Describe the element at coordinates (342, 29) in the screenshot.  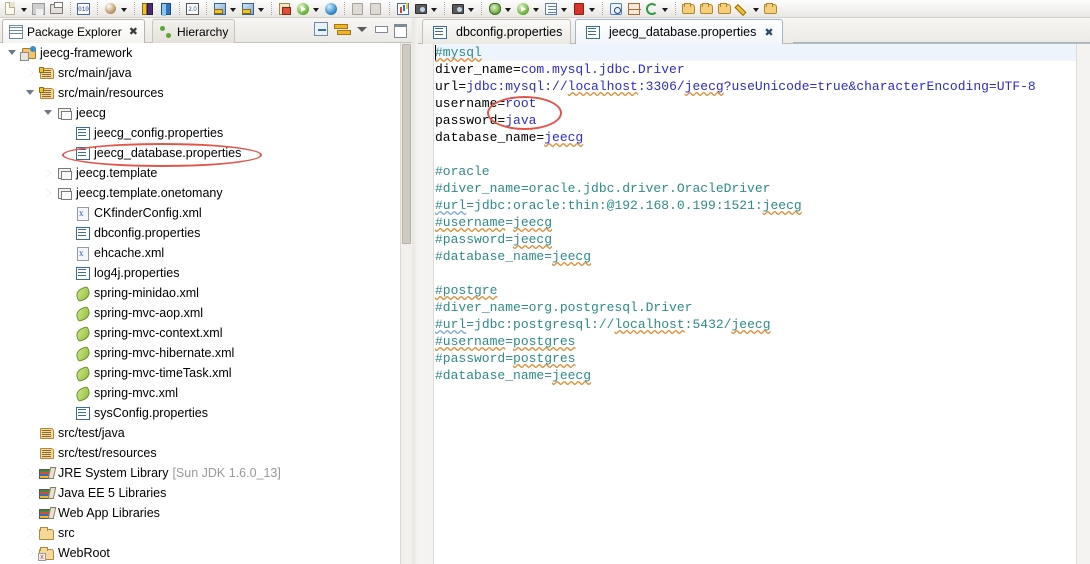
I see `link-with-editor-icon` at that location.